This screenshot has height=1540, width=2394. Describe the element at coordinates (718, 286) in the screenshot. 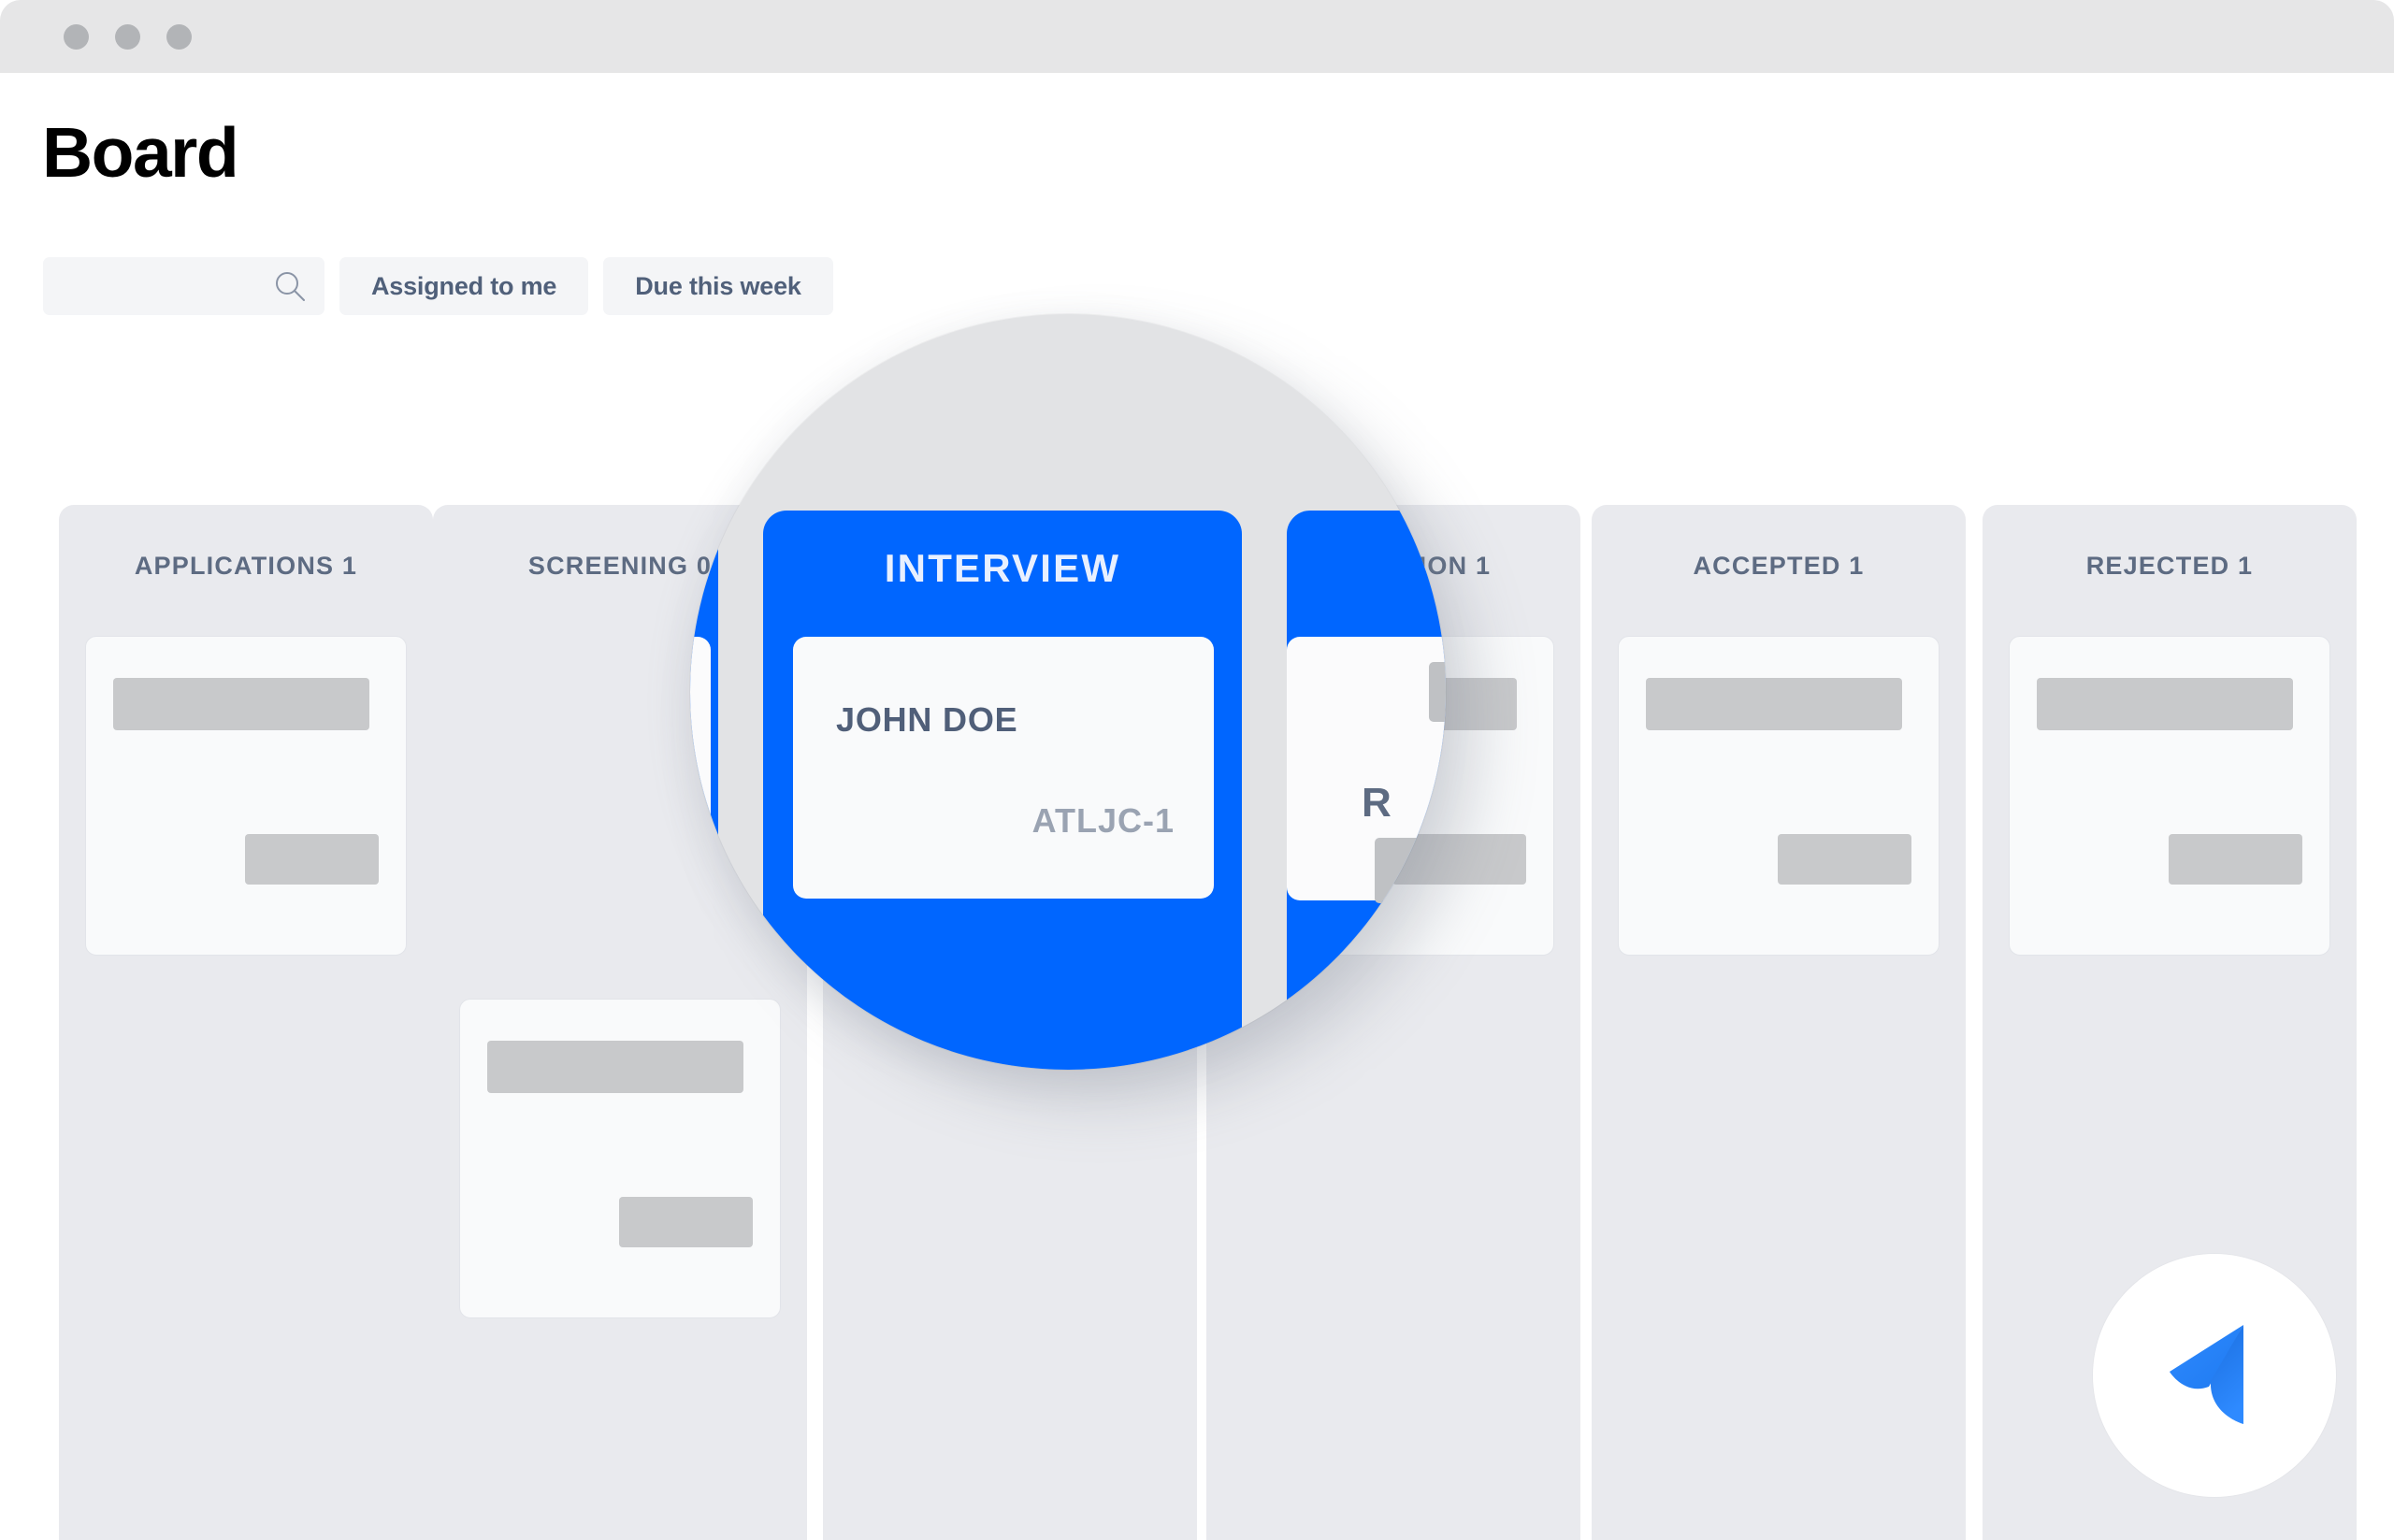

I see `filter-chip-due-this-week: Due this week` at that location.